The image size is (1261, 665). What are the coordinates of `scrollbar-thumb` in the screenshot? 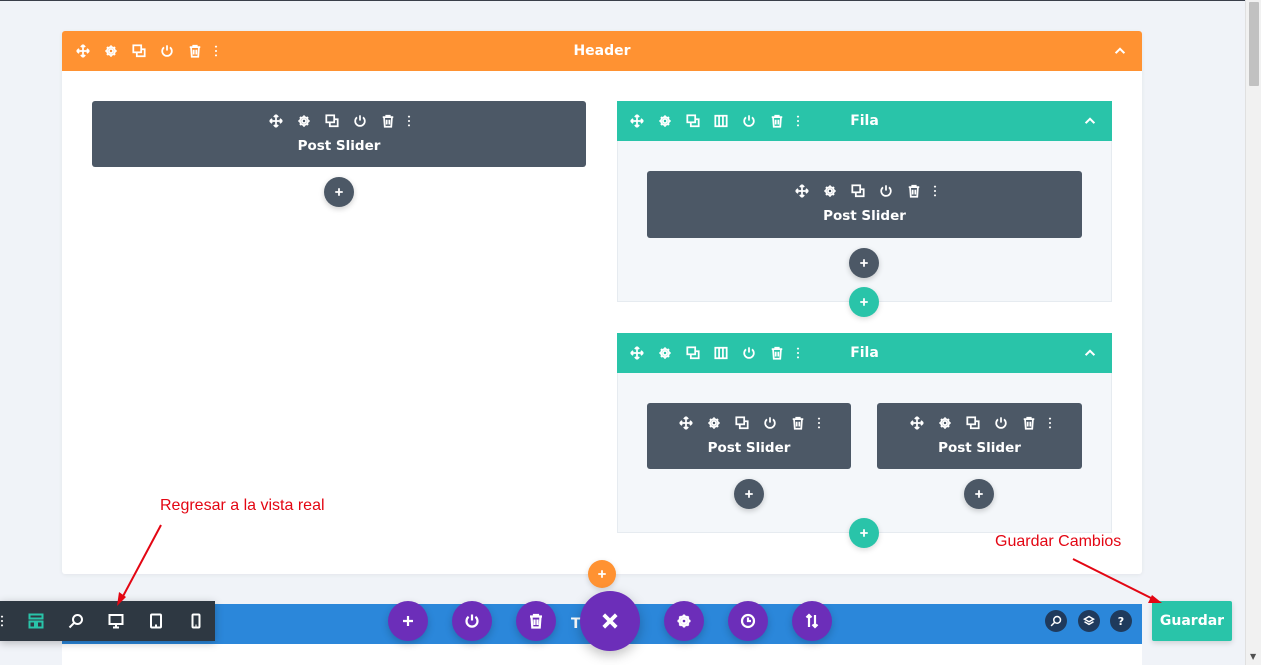 It's located at (1254, 44).